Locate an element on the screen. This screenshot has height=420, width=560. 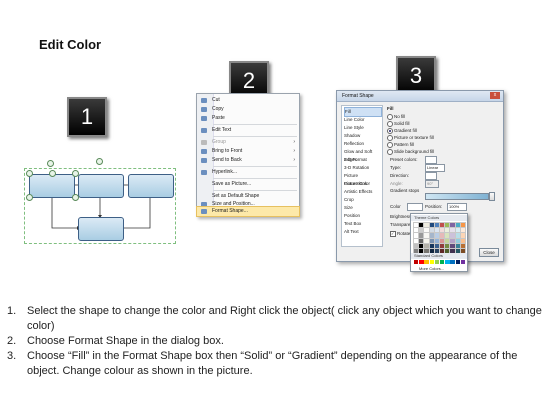
close-button: Close is located at coordinates (489, 252).